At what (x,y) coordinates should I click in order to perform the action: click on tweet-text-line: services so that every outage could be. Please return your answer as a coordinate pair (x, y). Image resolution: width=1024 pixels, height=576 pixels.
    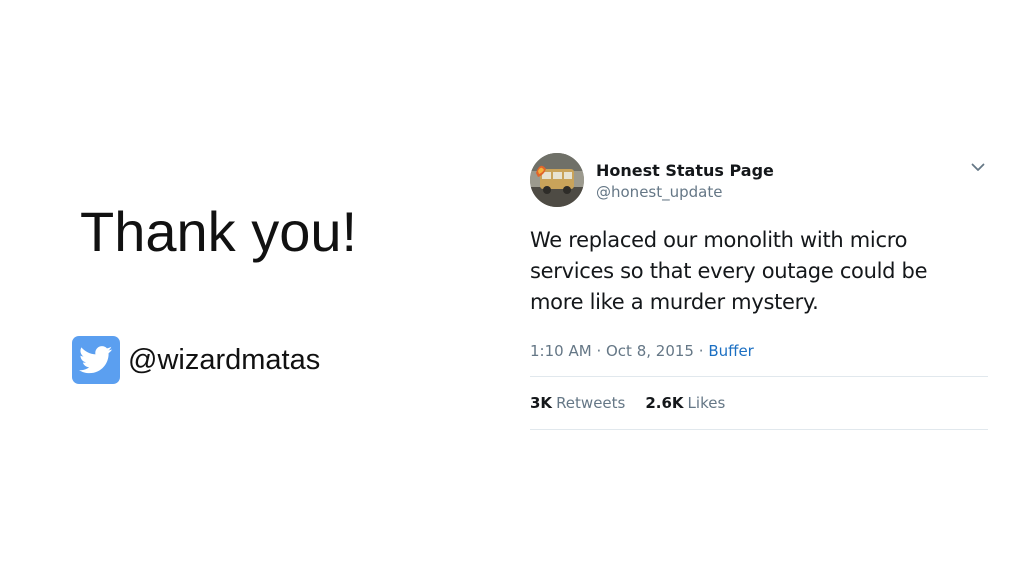
    Looking at the image, I should click on (729, 271).